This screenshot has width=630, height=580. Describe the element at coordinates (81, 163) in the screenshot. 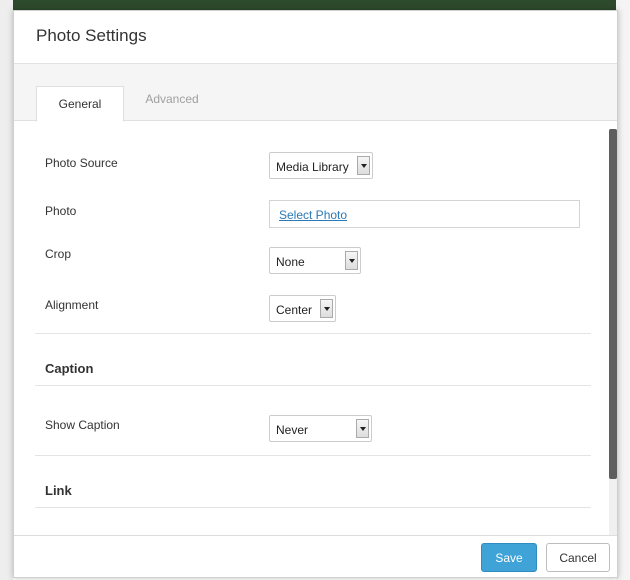

I see `photo-source-label: Photo Source` at that location.